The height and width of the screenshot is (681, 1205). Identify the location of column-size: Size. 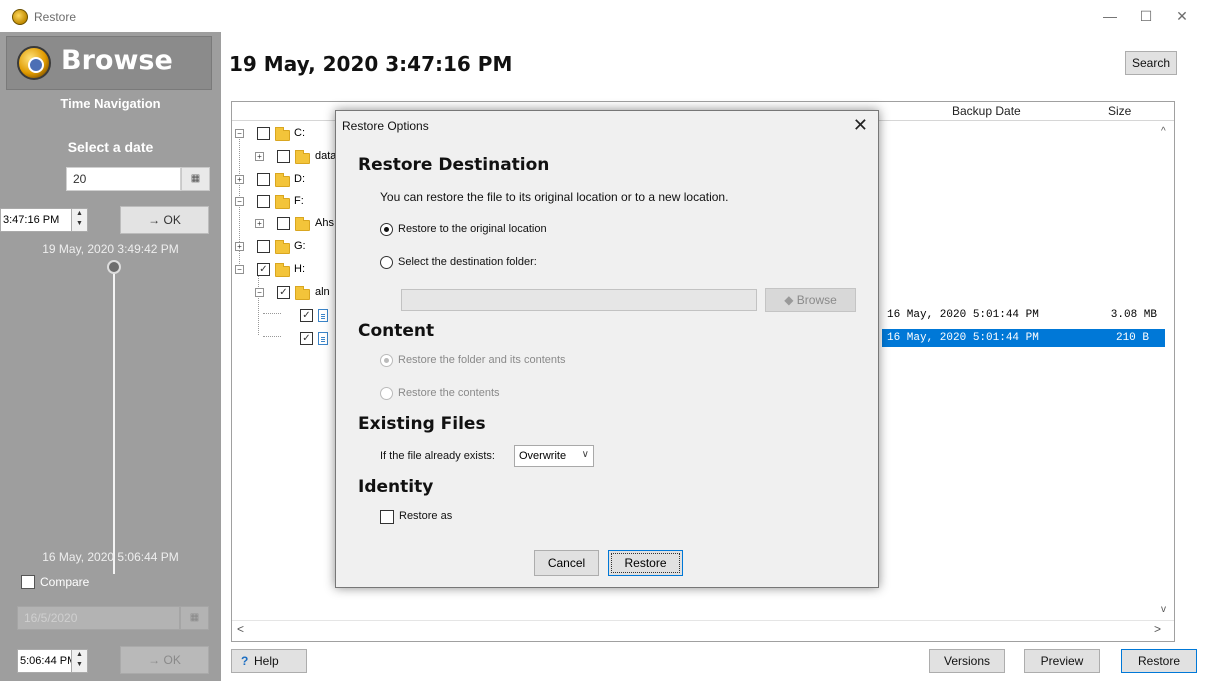
(1119, 111).